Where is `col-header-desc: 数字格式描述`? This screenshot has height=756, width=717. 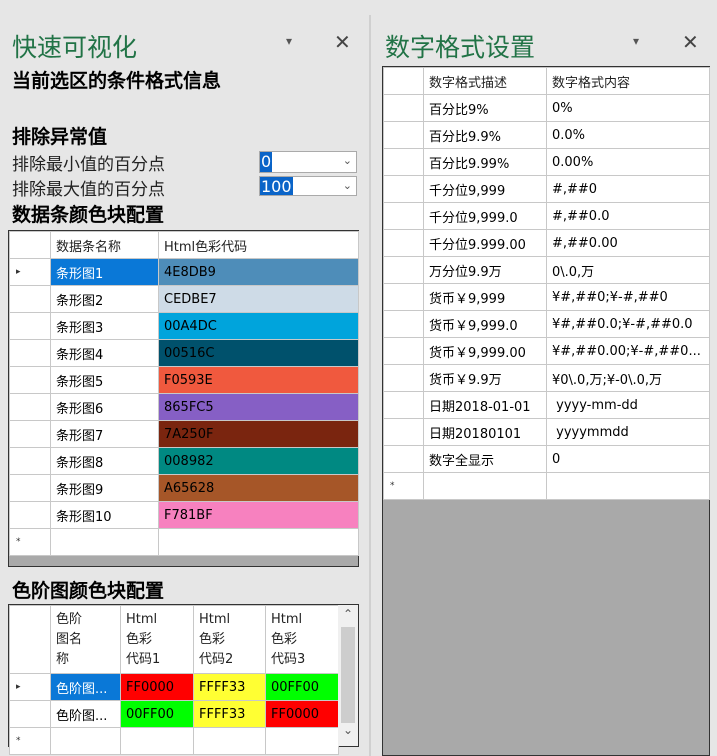 col-header-desc: 数字格式描述 is located at coordinates (485, 81).